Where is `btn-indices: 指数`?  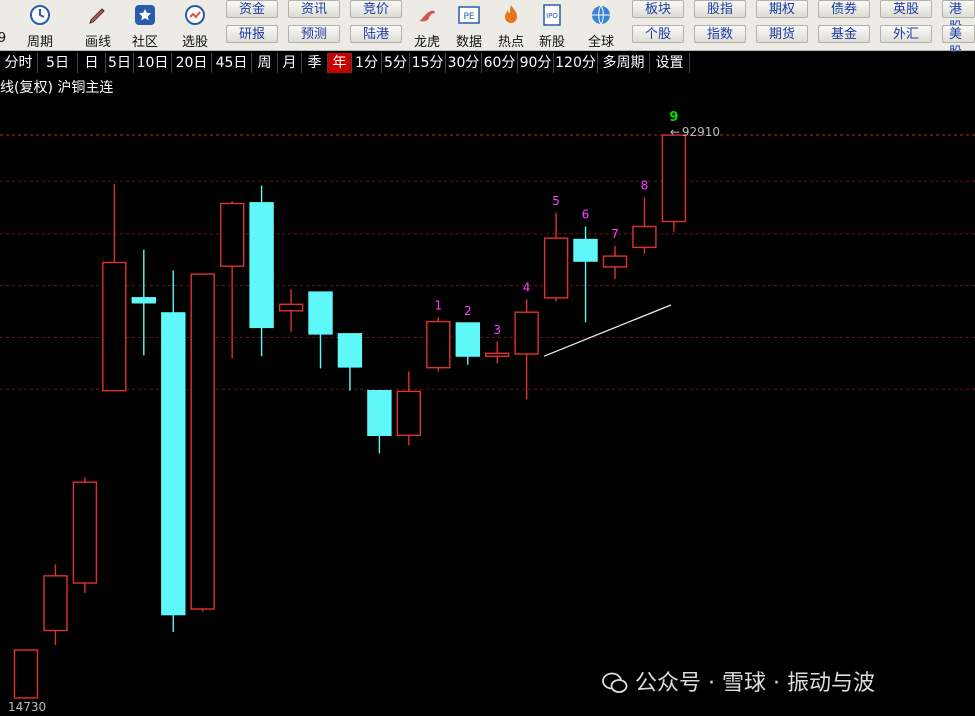 btn-indices: 指数 is located at coordinates (720, 34).